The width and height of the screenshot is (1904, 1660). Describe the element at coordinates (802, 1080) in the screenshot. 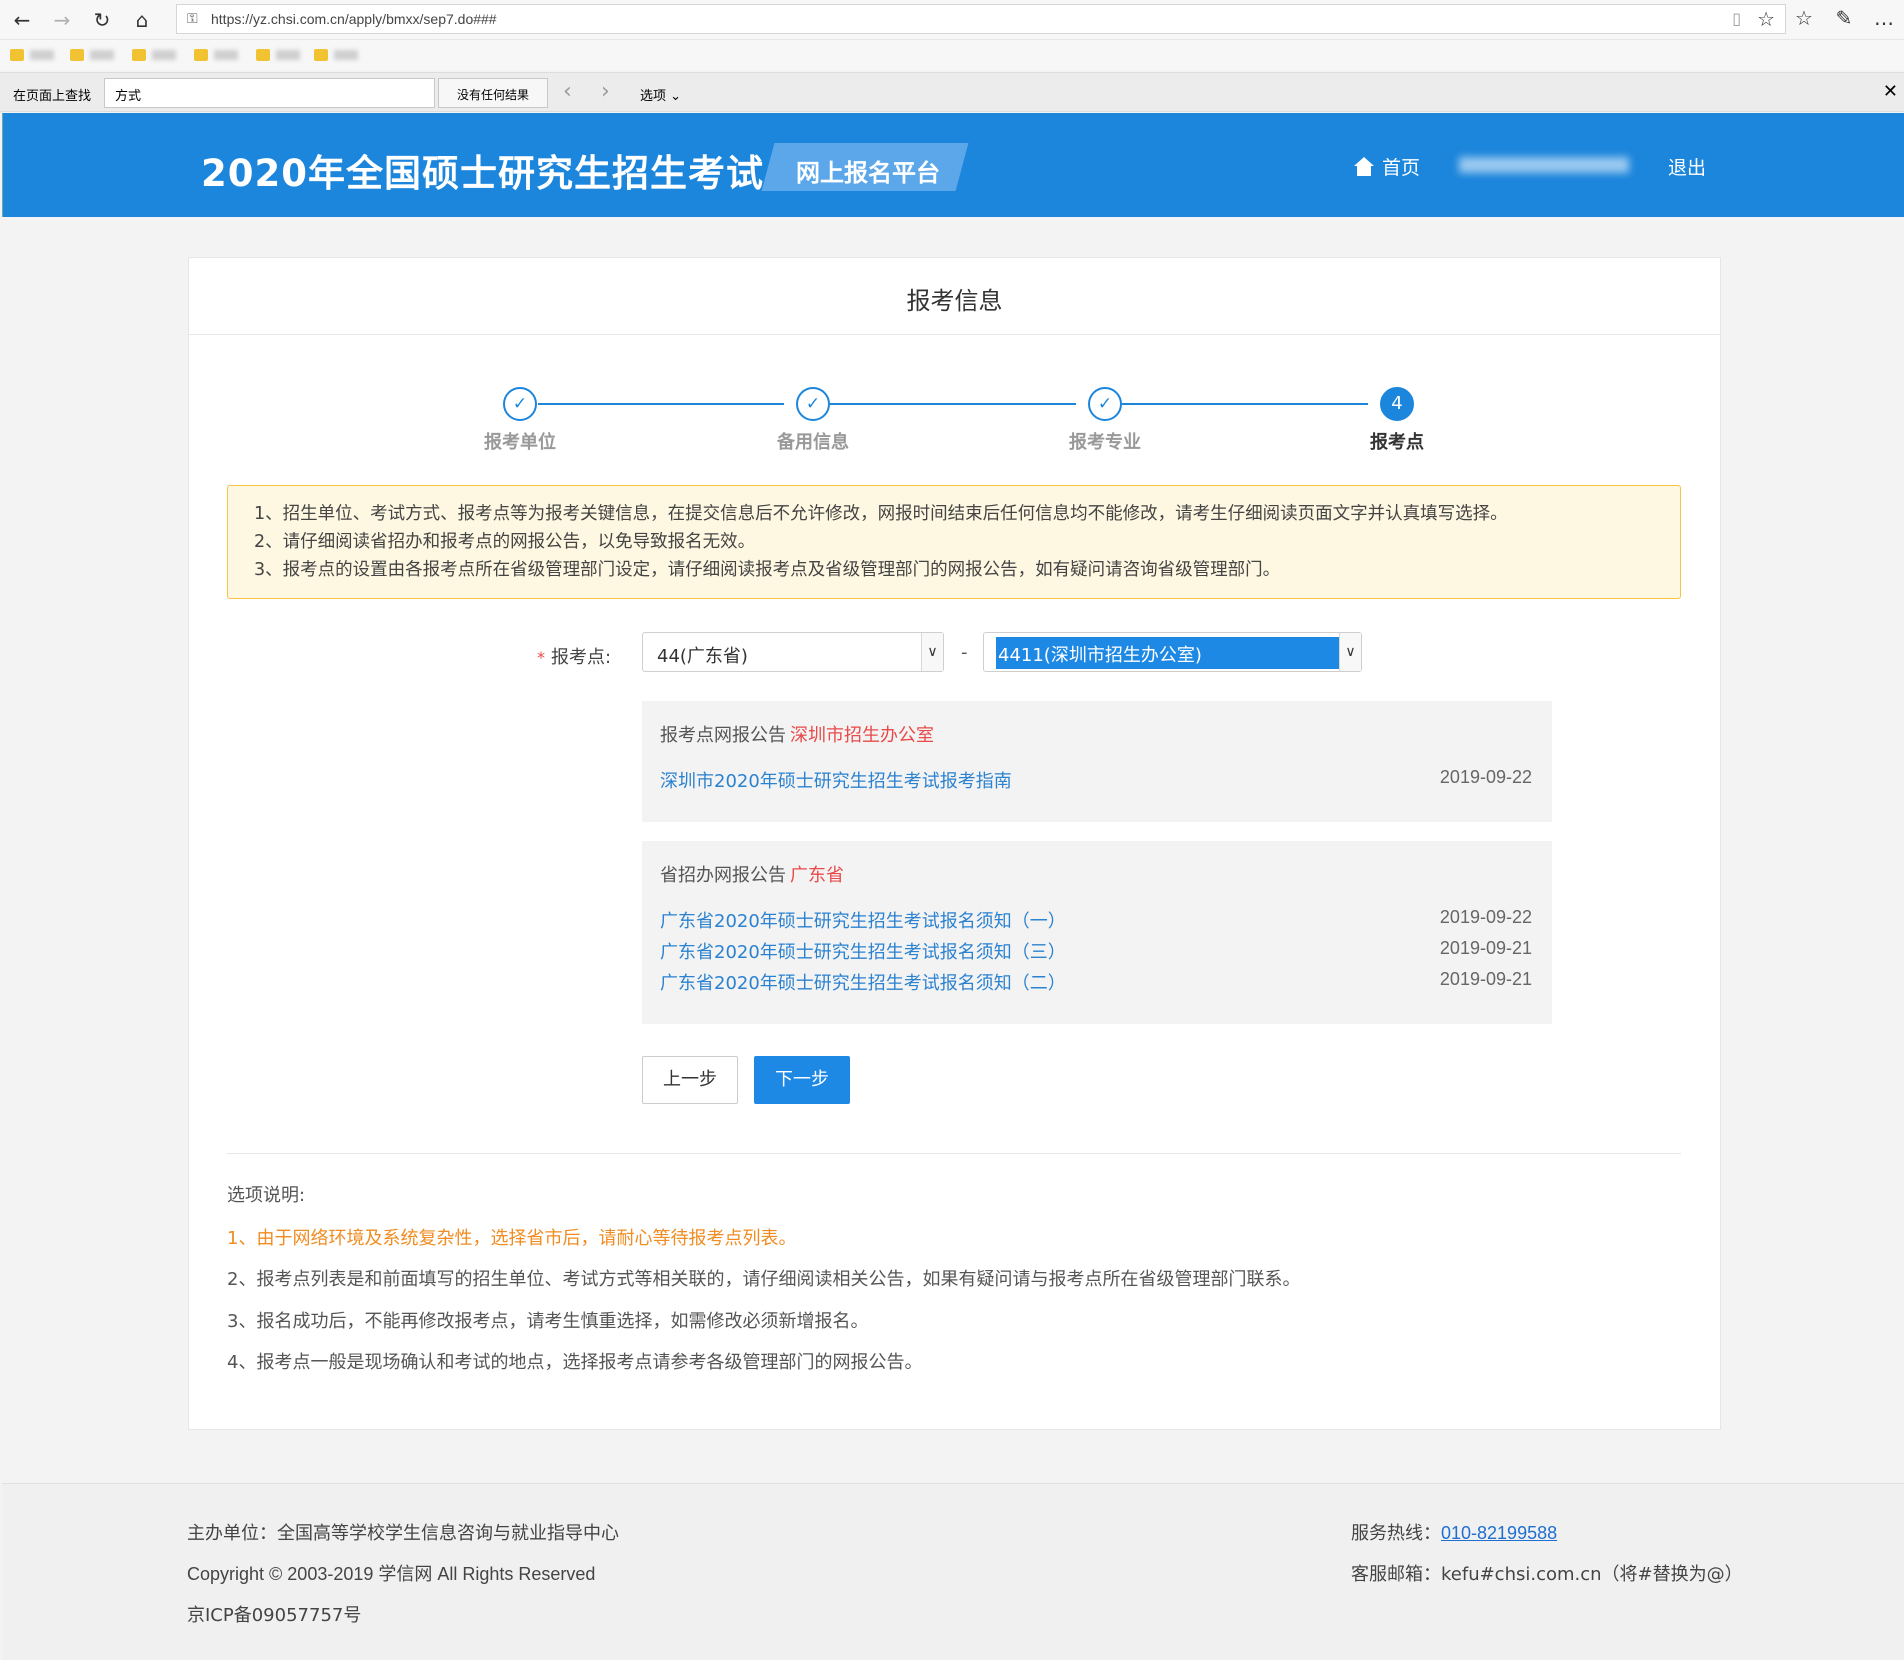

I see `next-step-button: 下一步` at that location.